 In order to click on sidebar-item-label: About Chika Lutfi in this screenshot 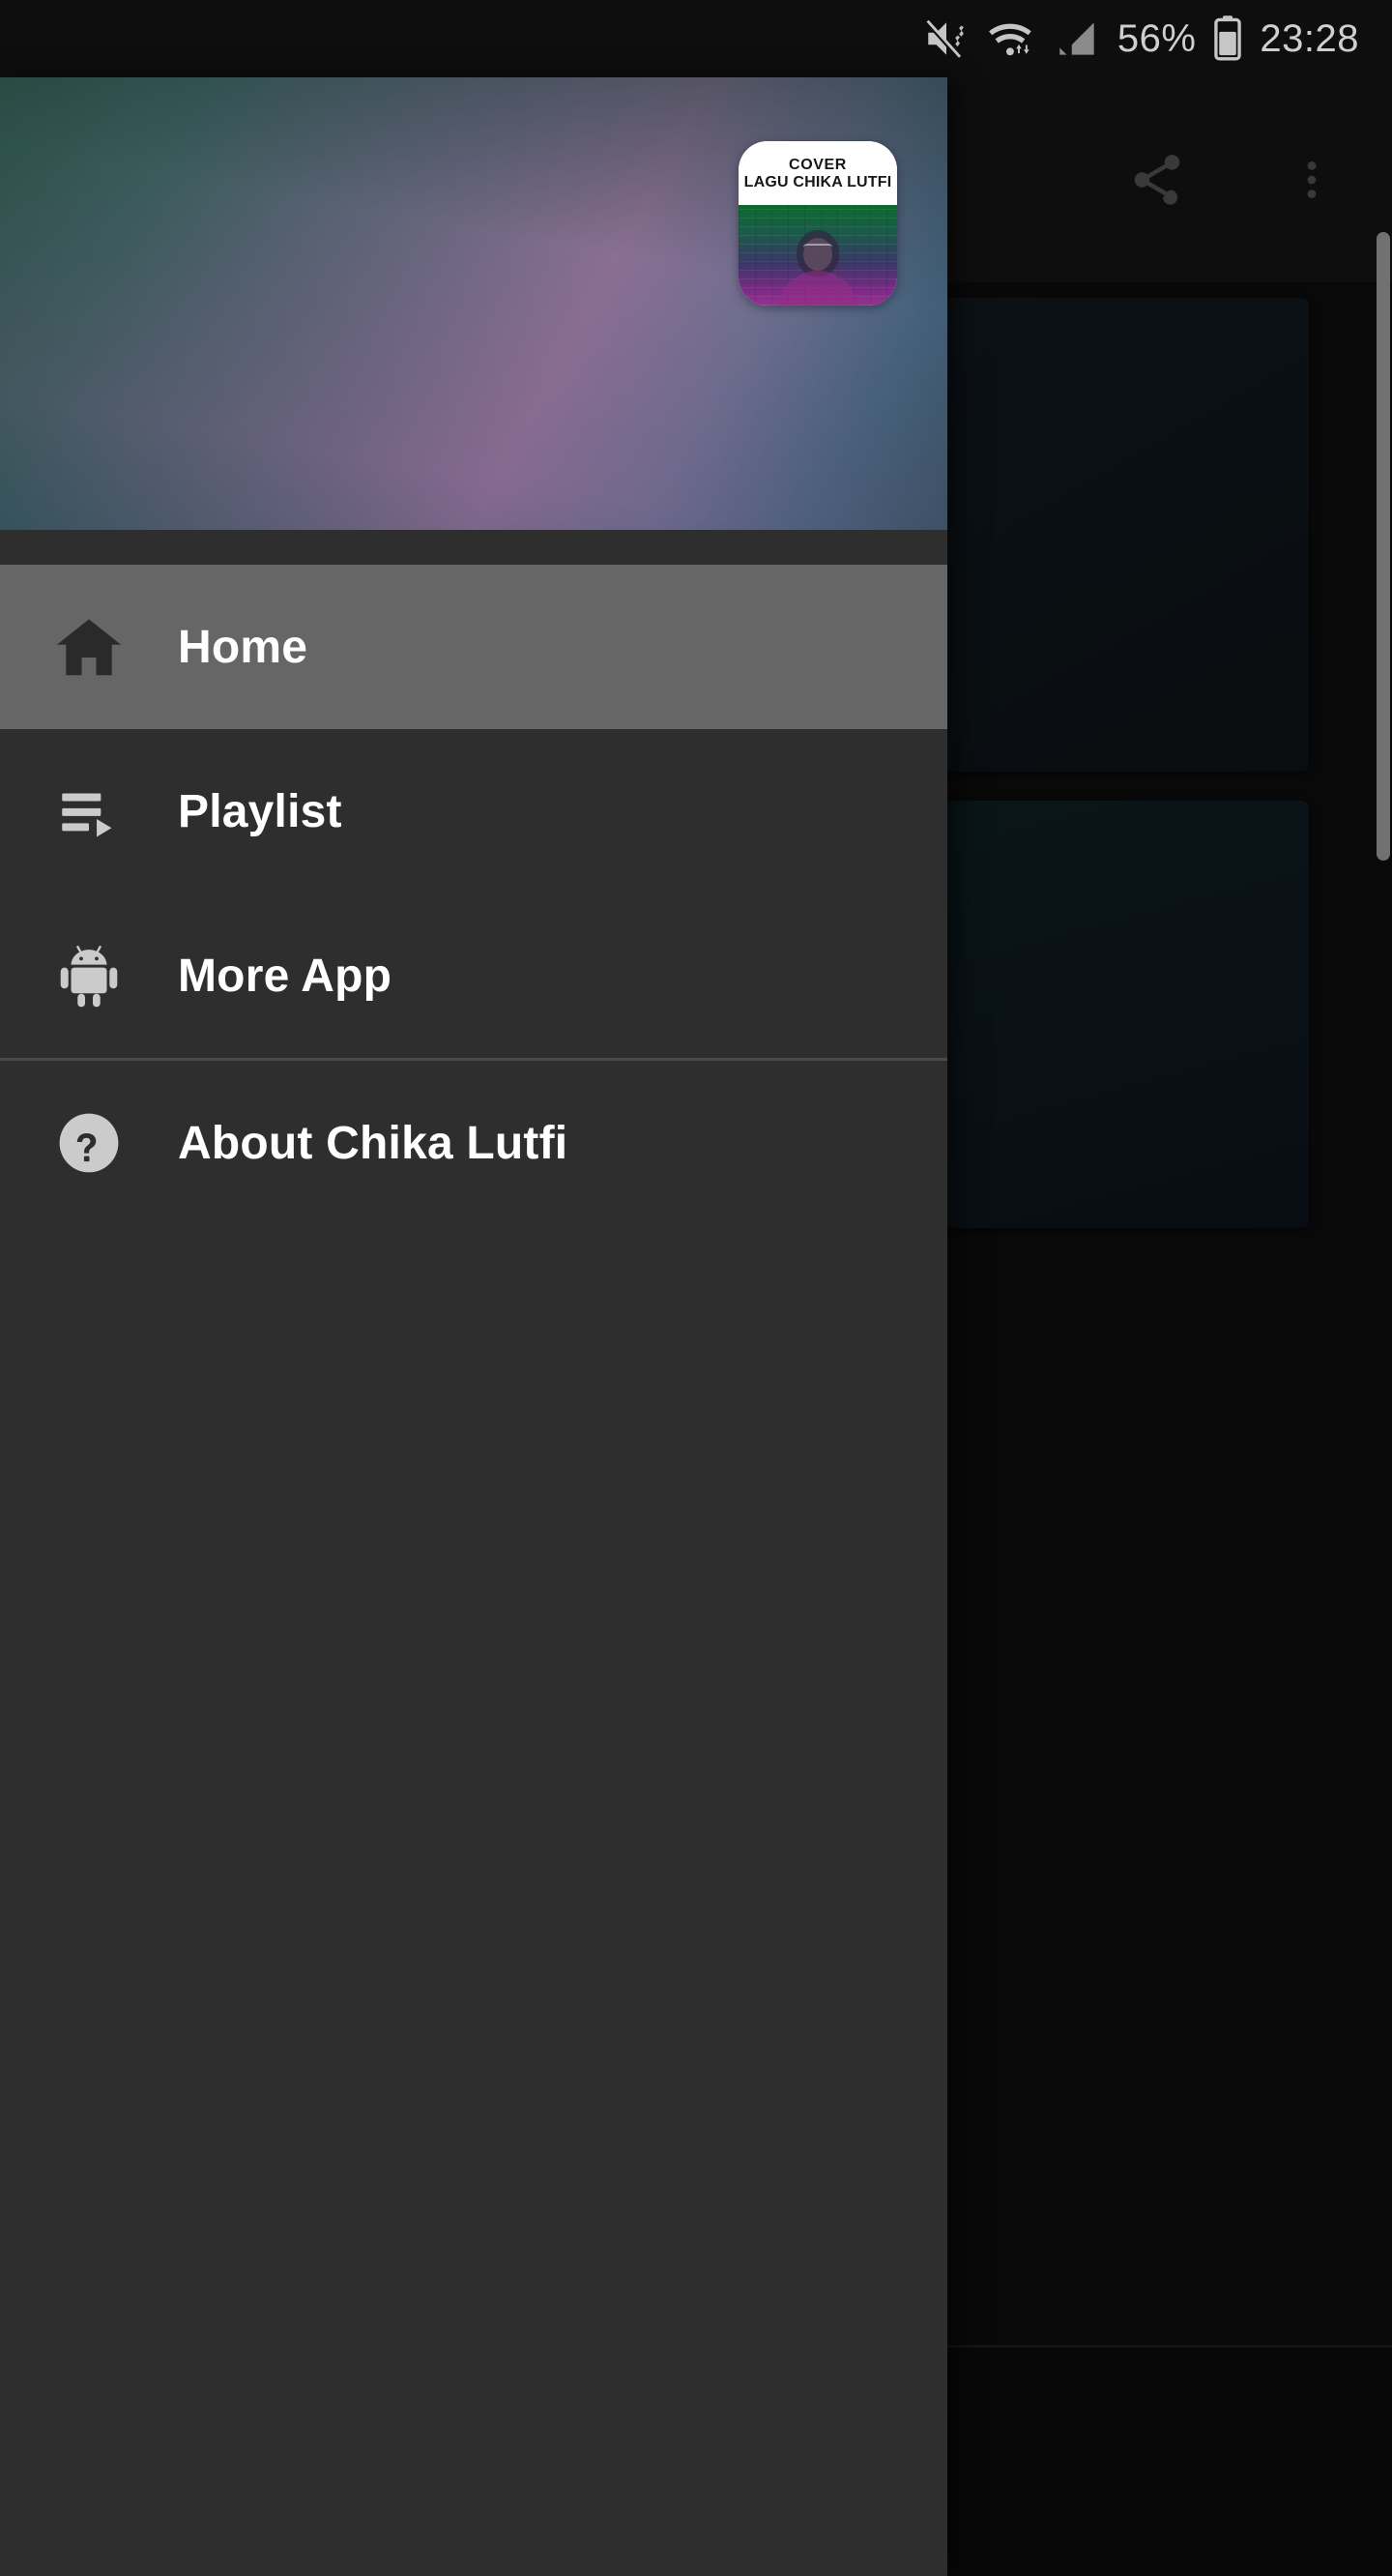, I will do `click(373, 1143)`.